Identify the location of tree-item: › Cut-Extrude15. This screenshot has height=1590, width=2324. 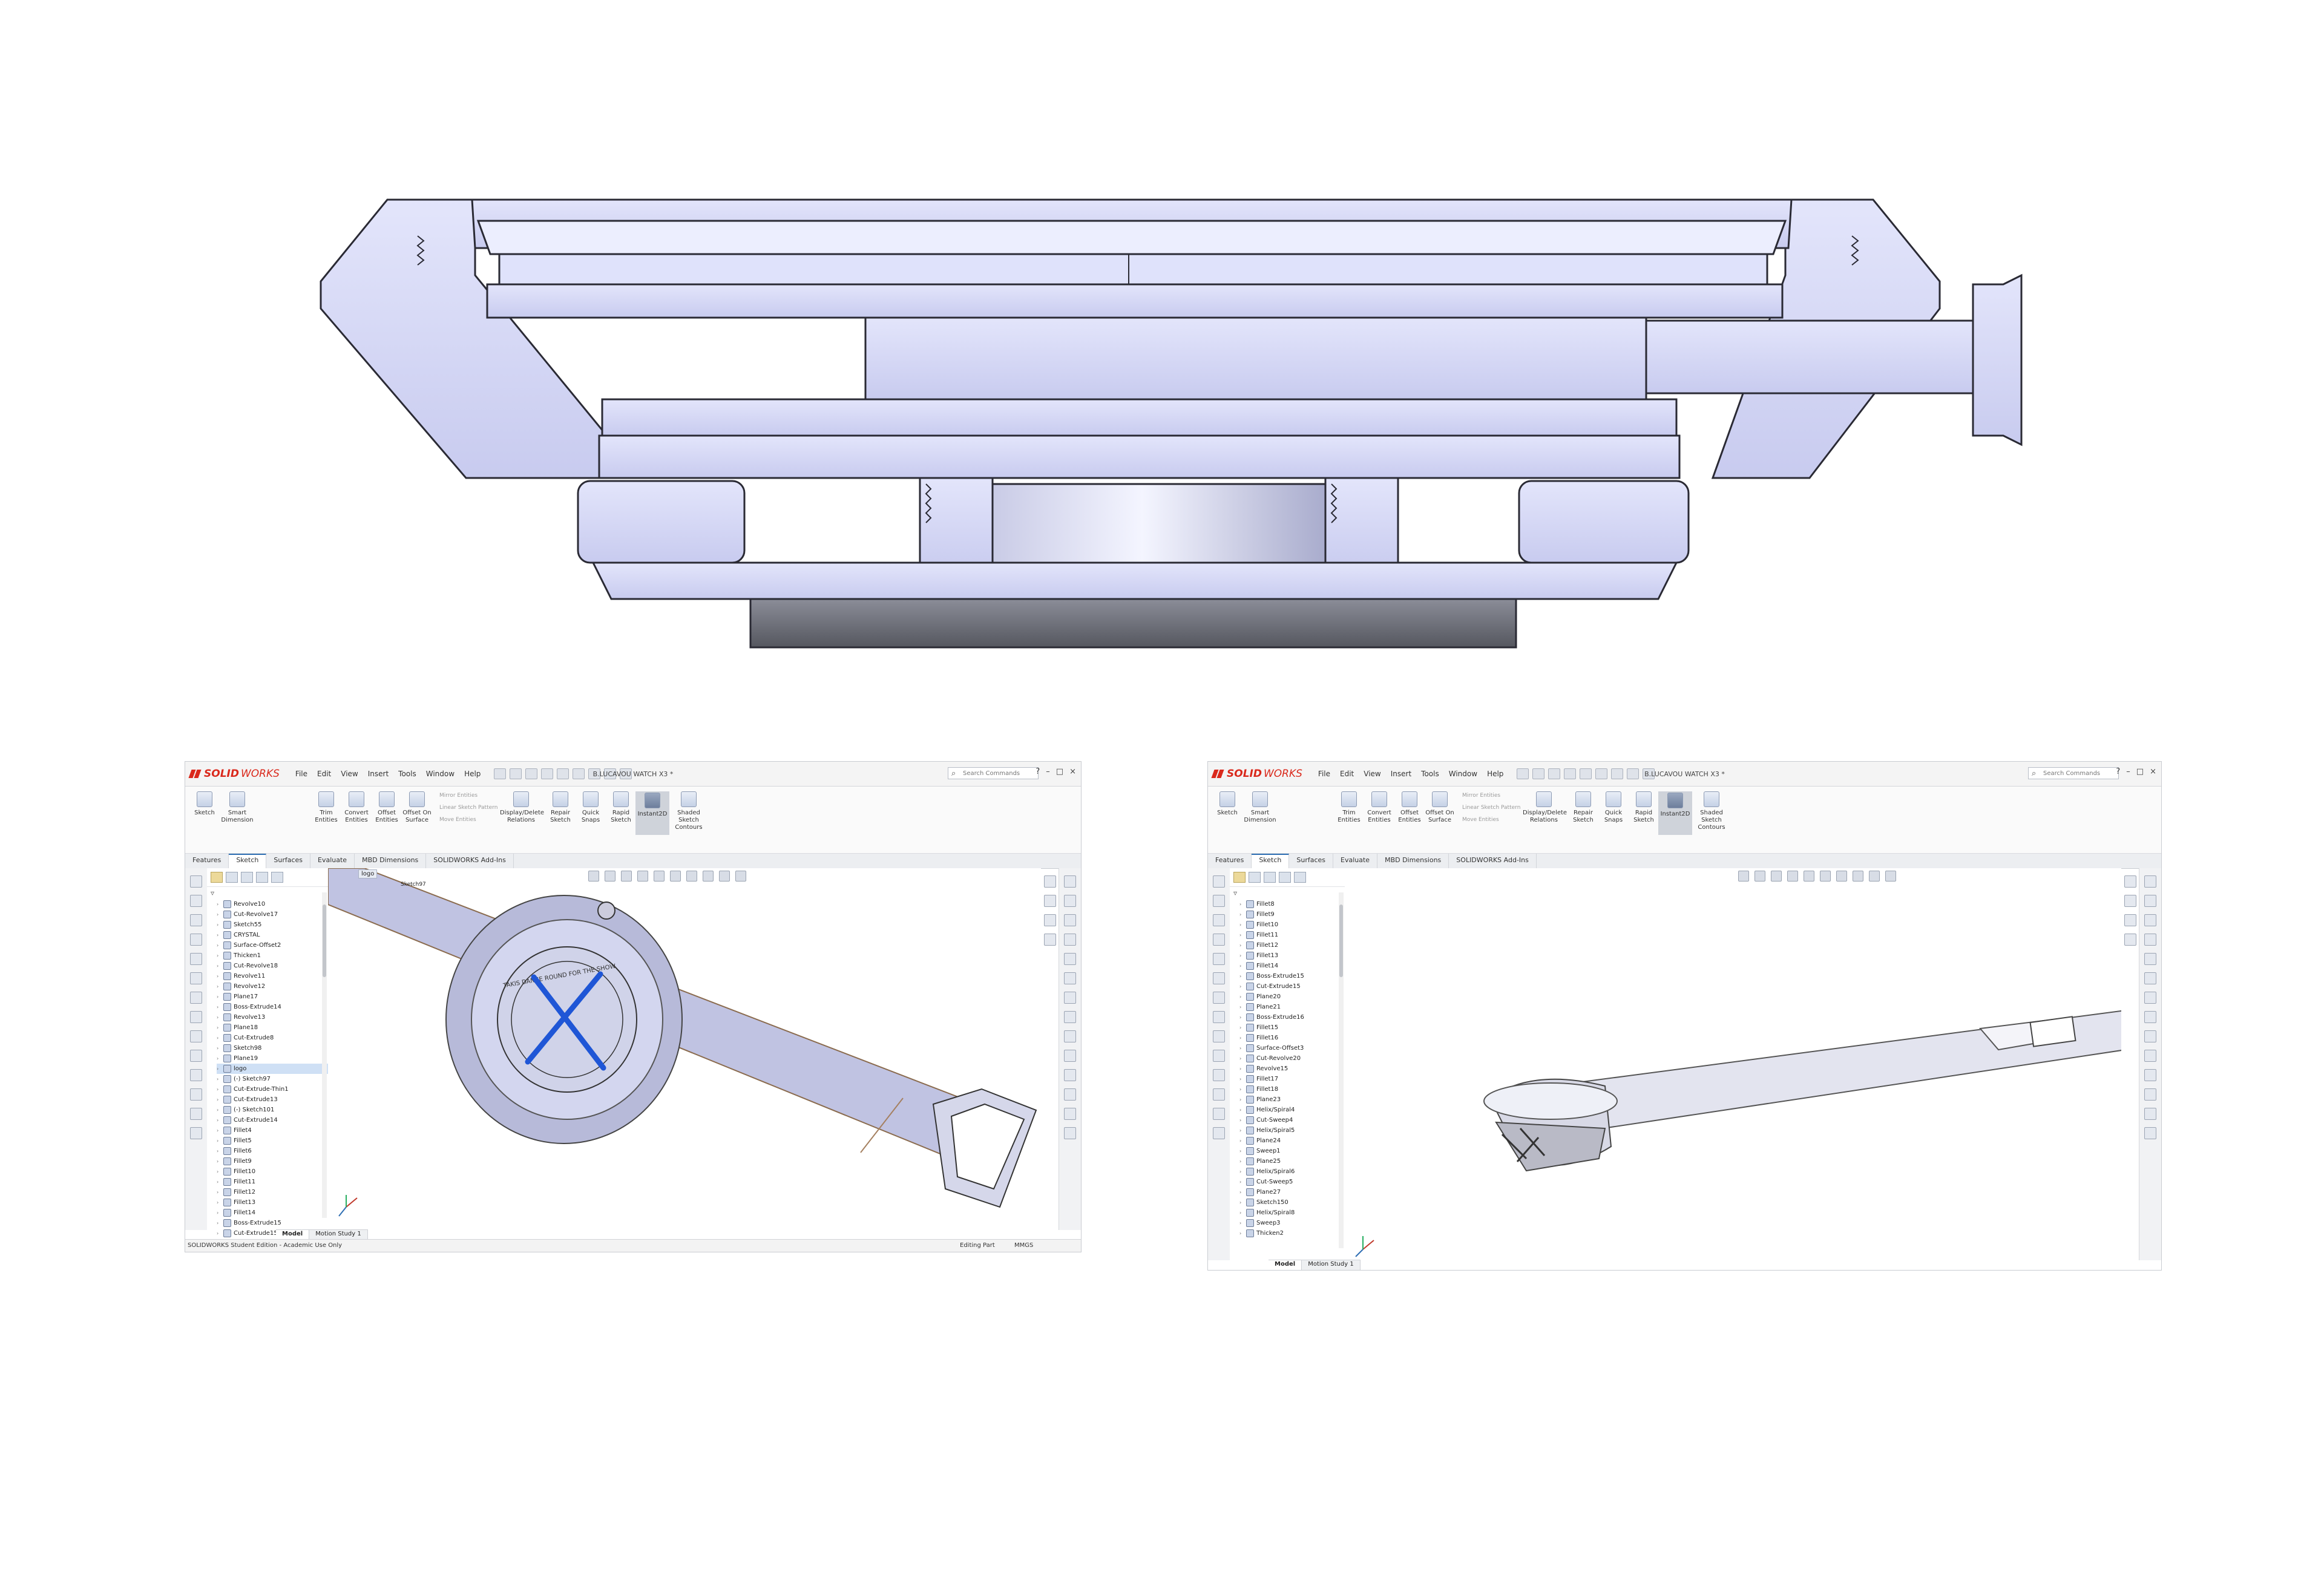
(1292, 987).